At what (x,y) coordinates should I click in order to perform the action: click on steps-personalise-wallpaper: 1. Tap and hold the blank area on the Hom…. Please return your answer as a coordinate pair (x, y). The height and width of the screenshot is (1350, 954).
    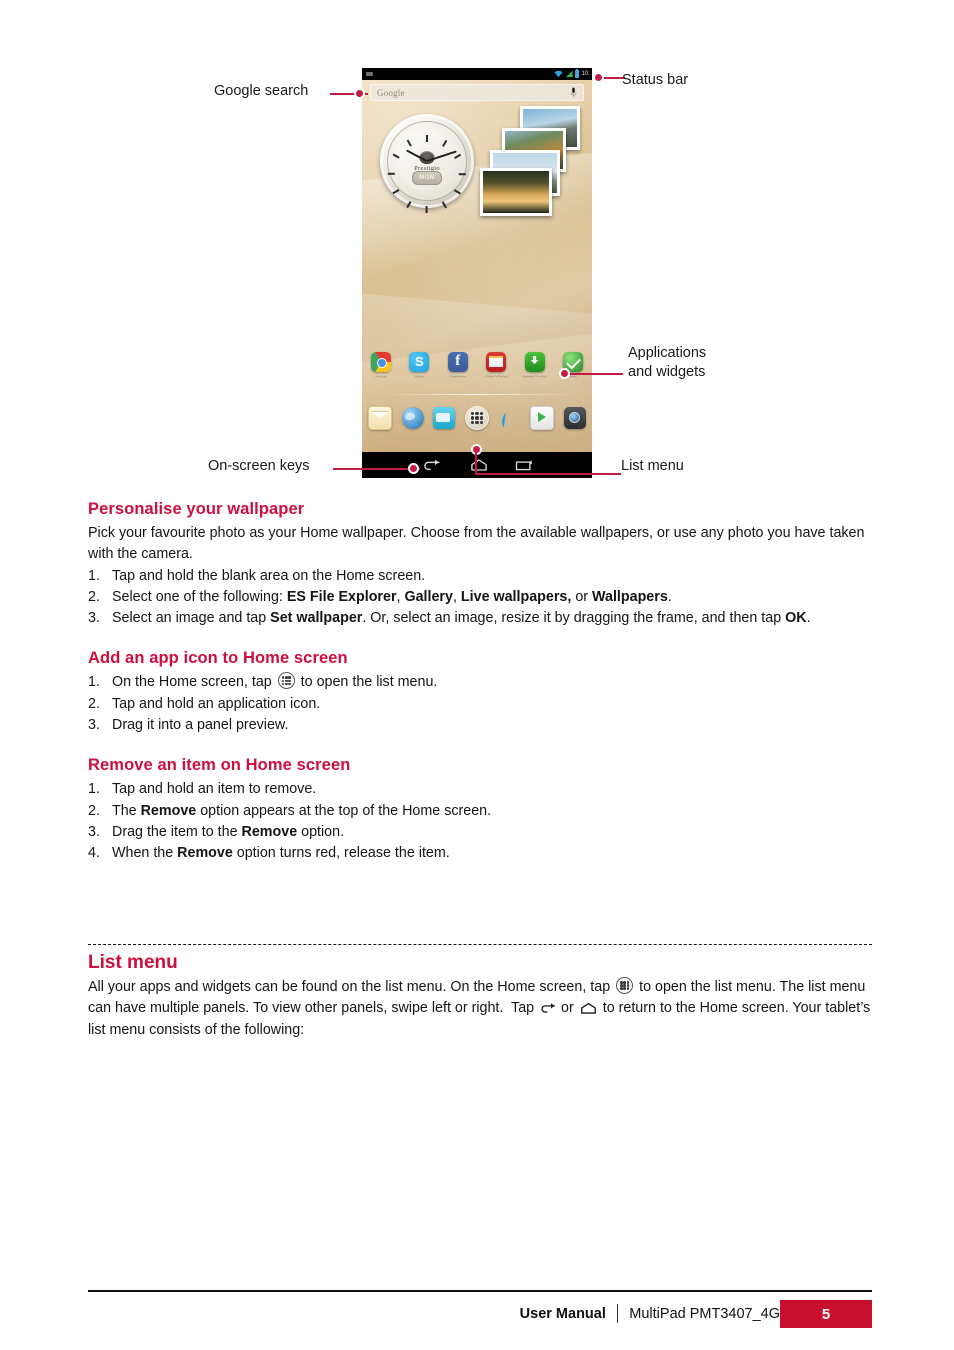
    Looking at the image, I should click on (480, 598).